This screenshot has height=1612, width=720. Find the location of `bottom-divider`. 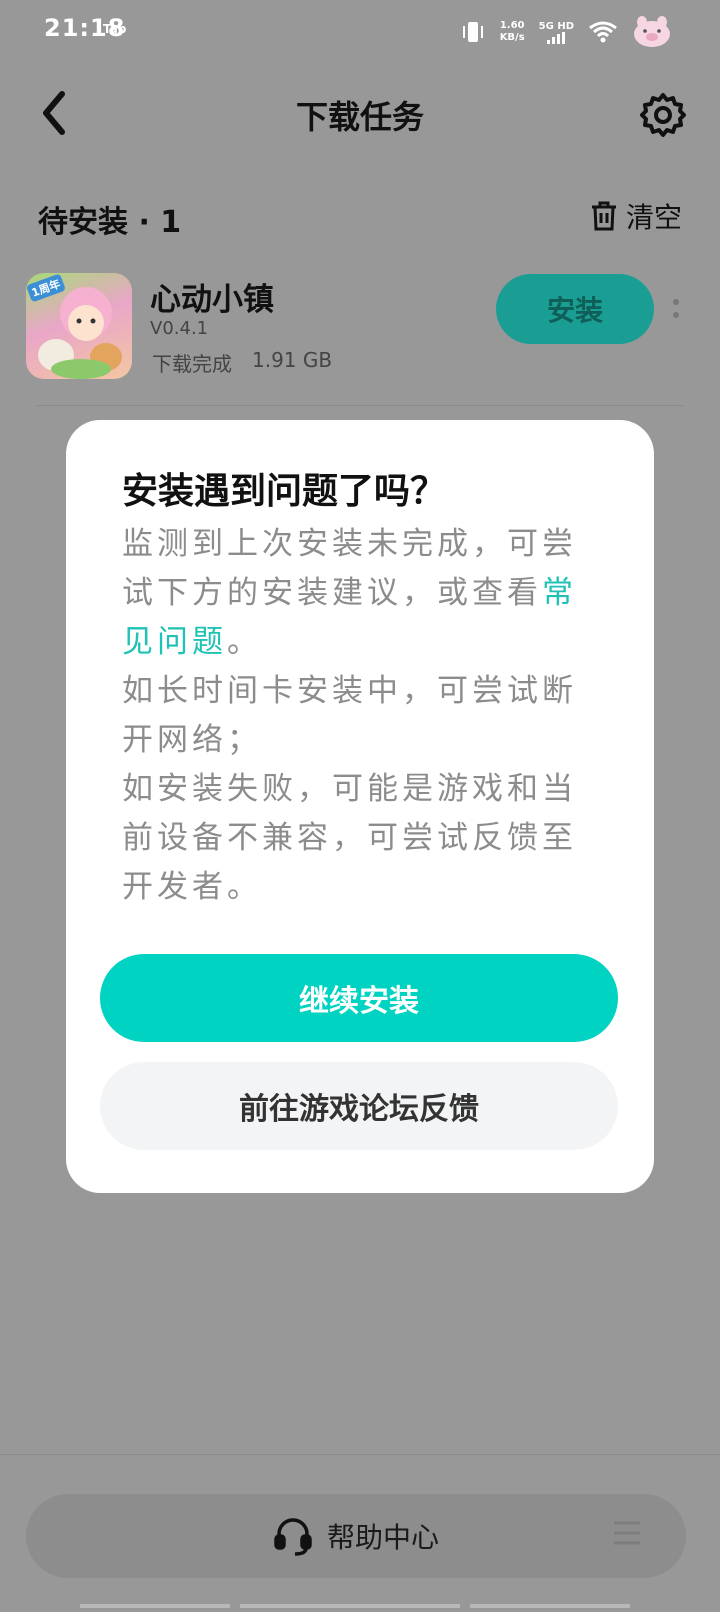

bottom-divider is located at coordinates (360, 1454).